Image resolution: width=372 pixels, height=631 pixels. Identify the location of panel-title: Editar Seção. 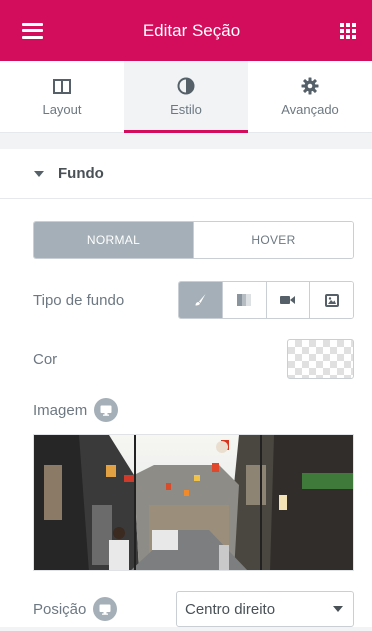
(191, 30).